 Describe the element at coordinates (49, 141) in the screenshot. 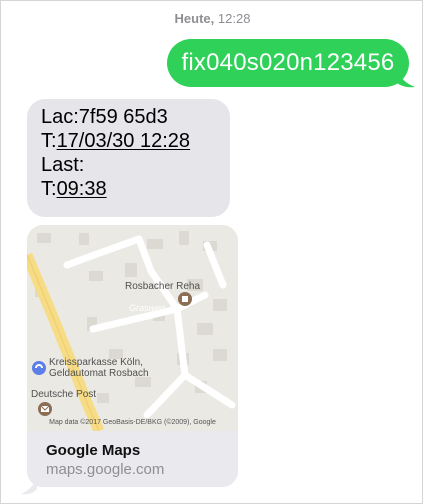

I see `time-prefix: T:` at that location.